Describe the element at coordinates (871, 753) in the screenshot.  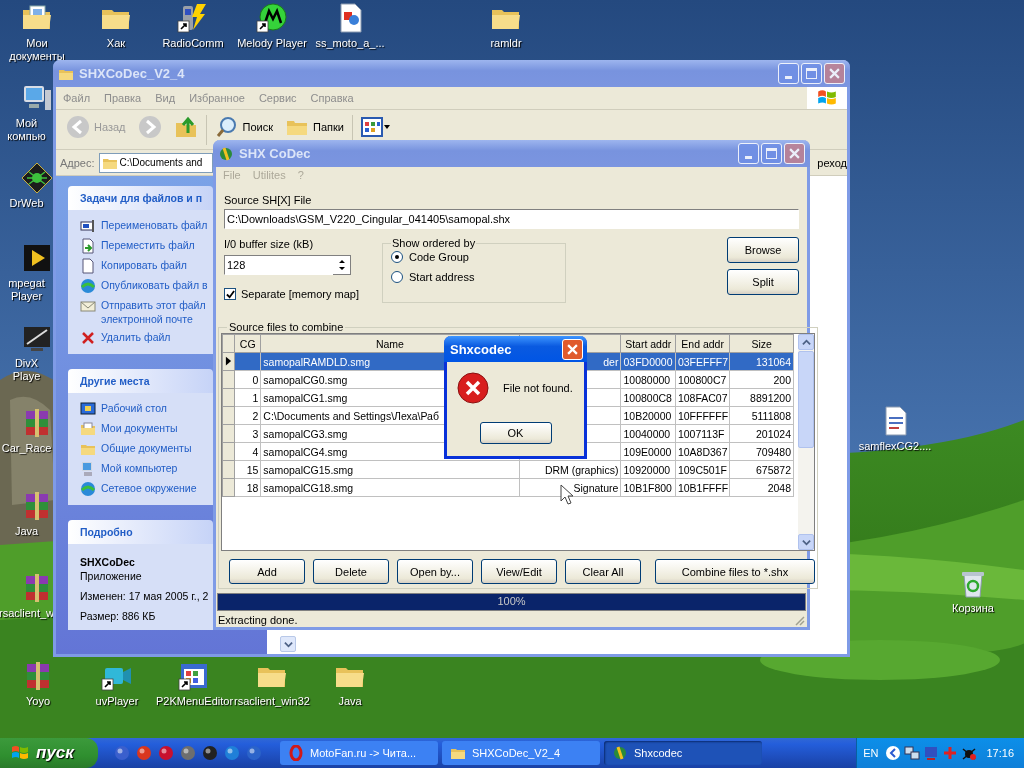
I see `language-indicator: EN` at that location.